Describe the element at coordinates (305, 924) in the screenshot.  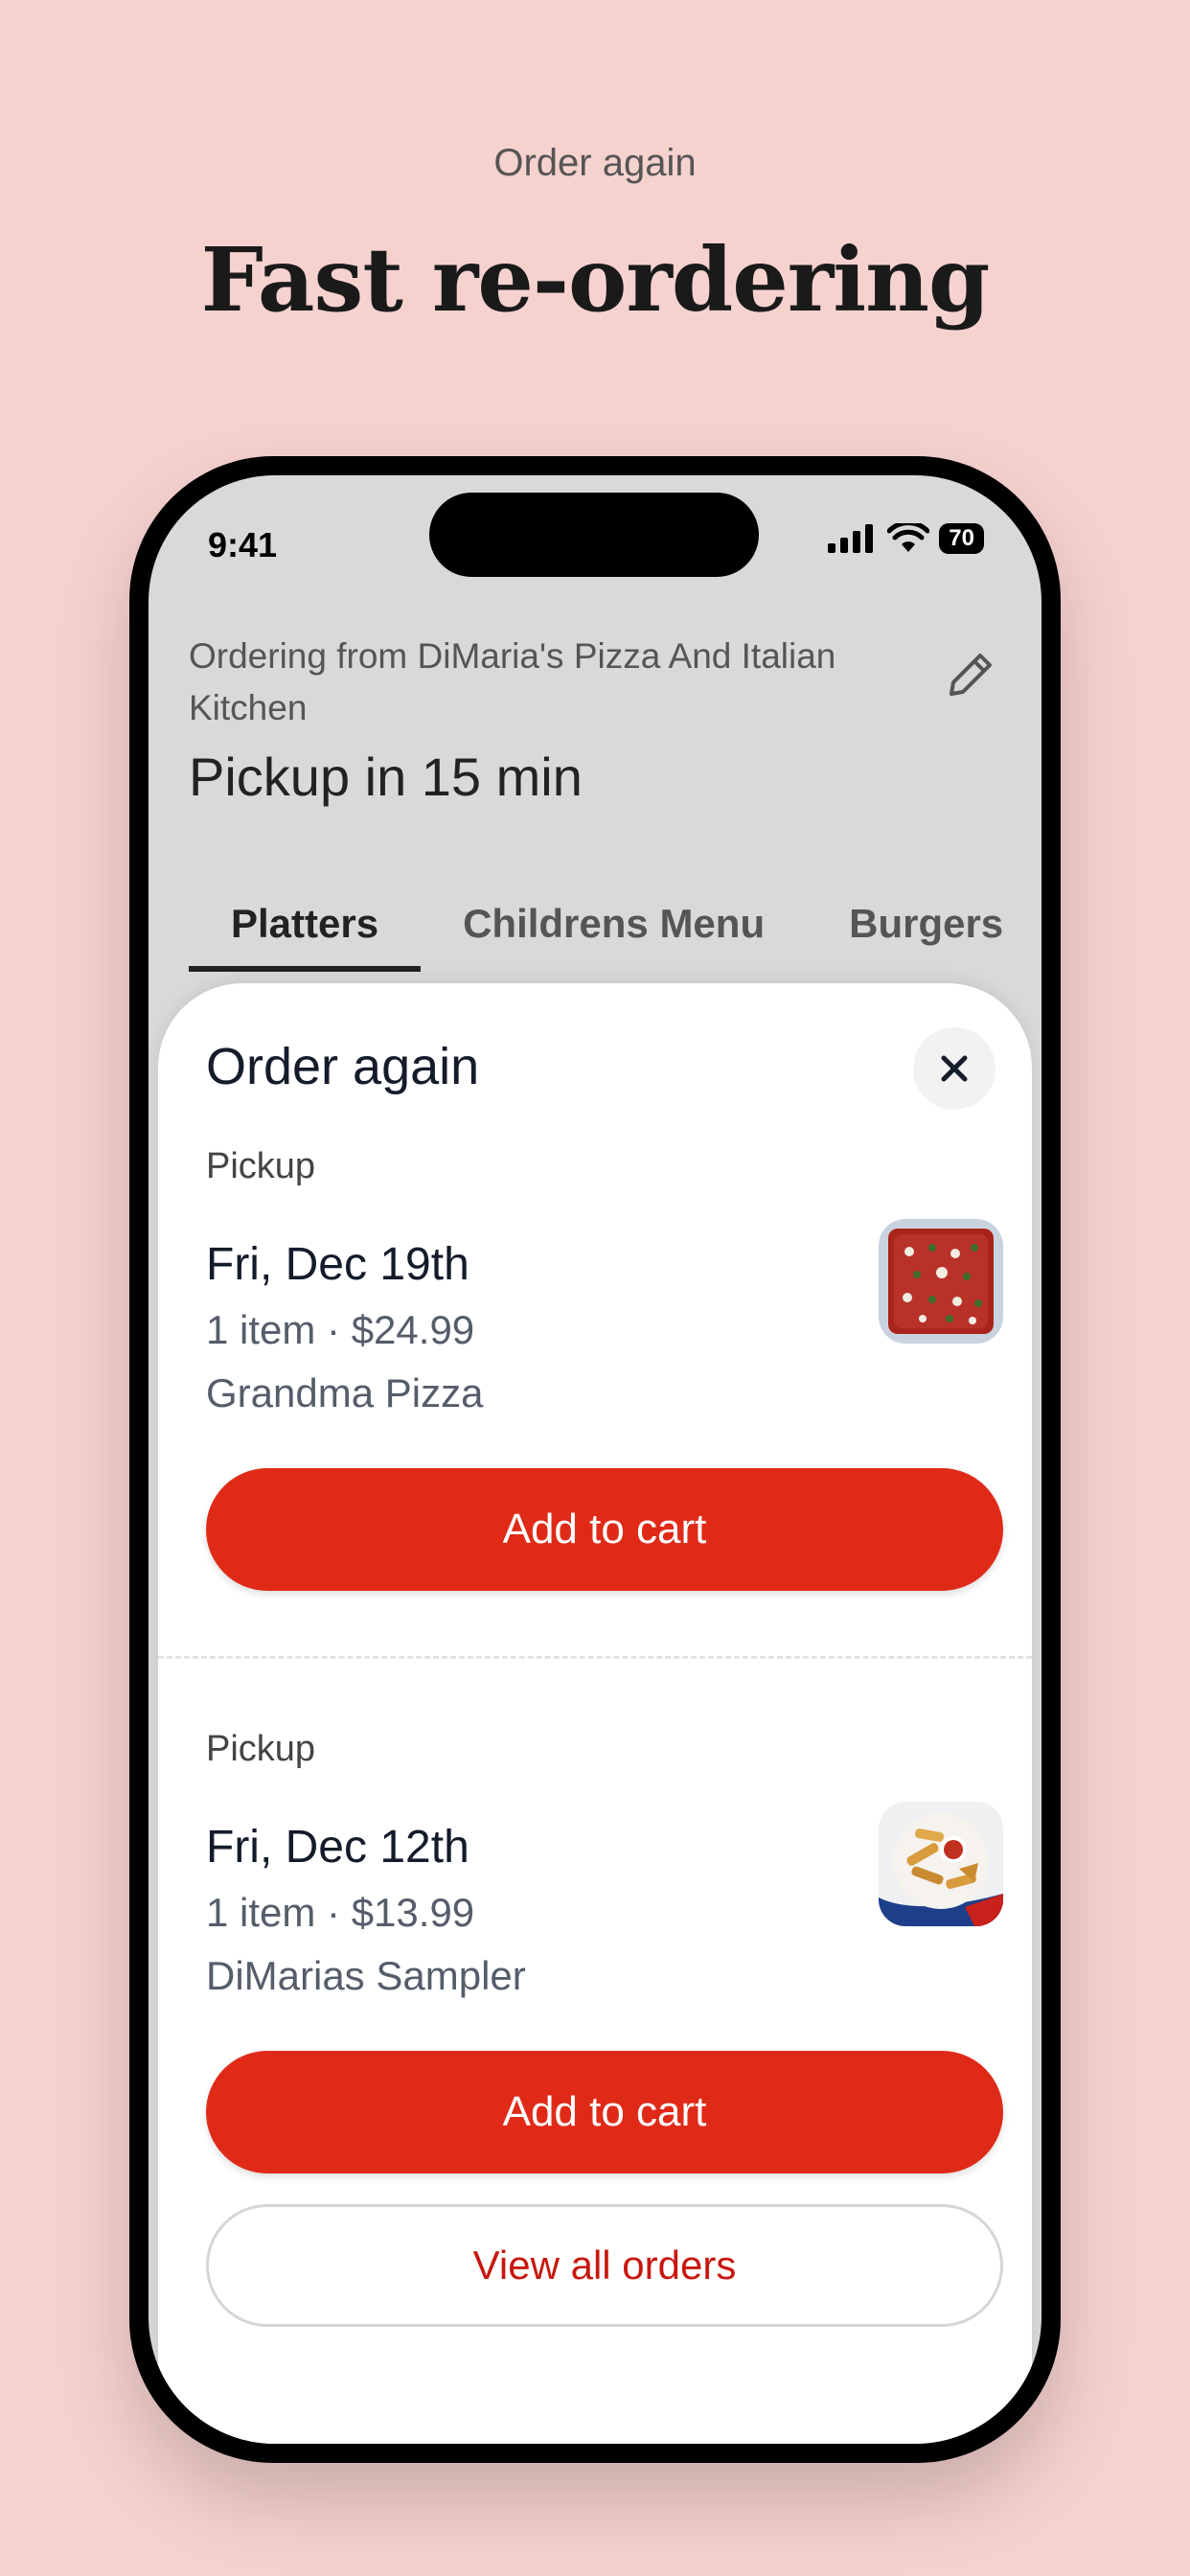
I see `tab-platters: Platters` at that location.